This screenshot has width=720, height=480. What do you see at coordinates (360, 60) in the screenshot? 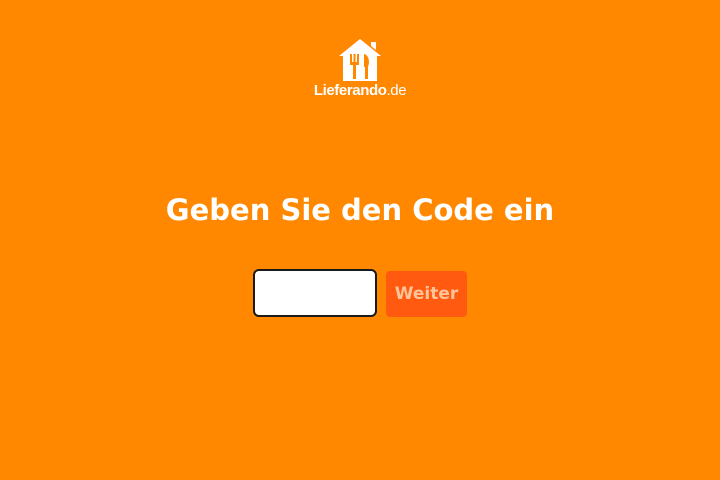
I see `house-with-cutlery-icon` at bounding box center [360, 60].